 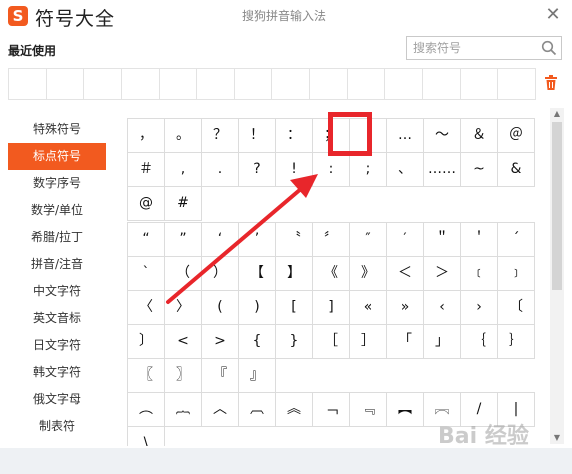 What do you see at coordinates (183, 376) in the screenshot?
I see `symbol-cell: 〗` at bounding box center [183, 376].